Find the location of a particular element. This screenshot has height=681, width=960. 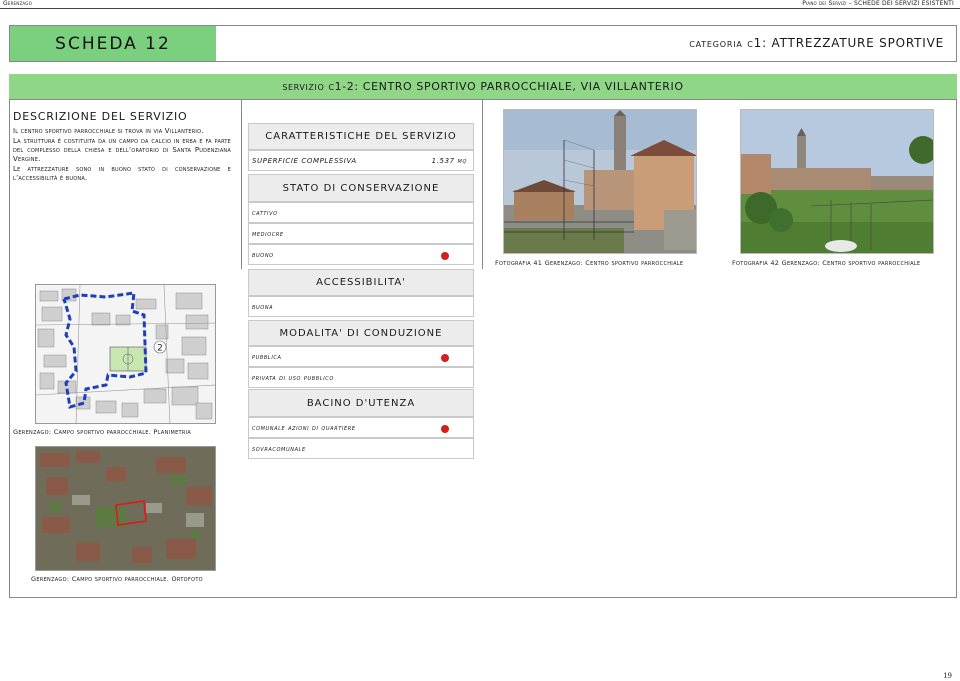

option-label: privata di uso pubblico is located at coordinates (293, 377).